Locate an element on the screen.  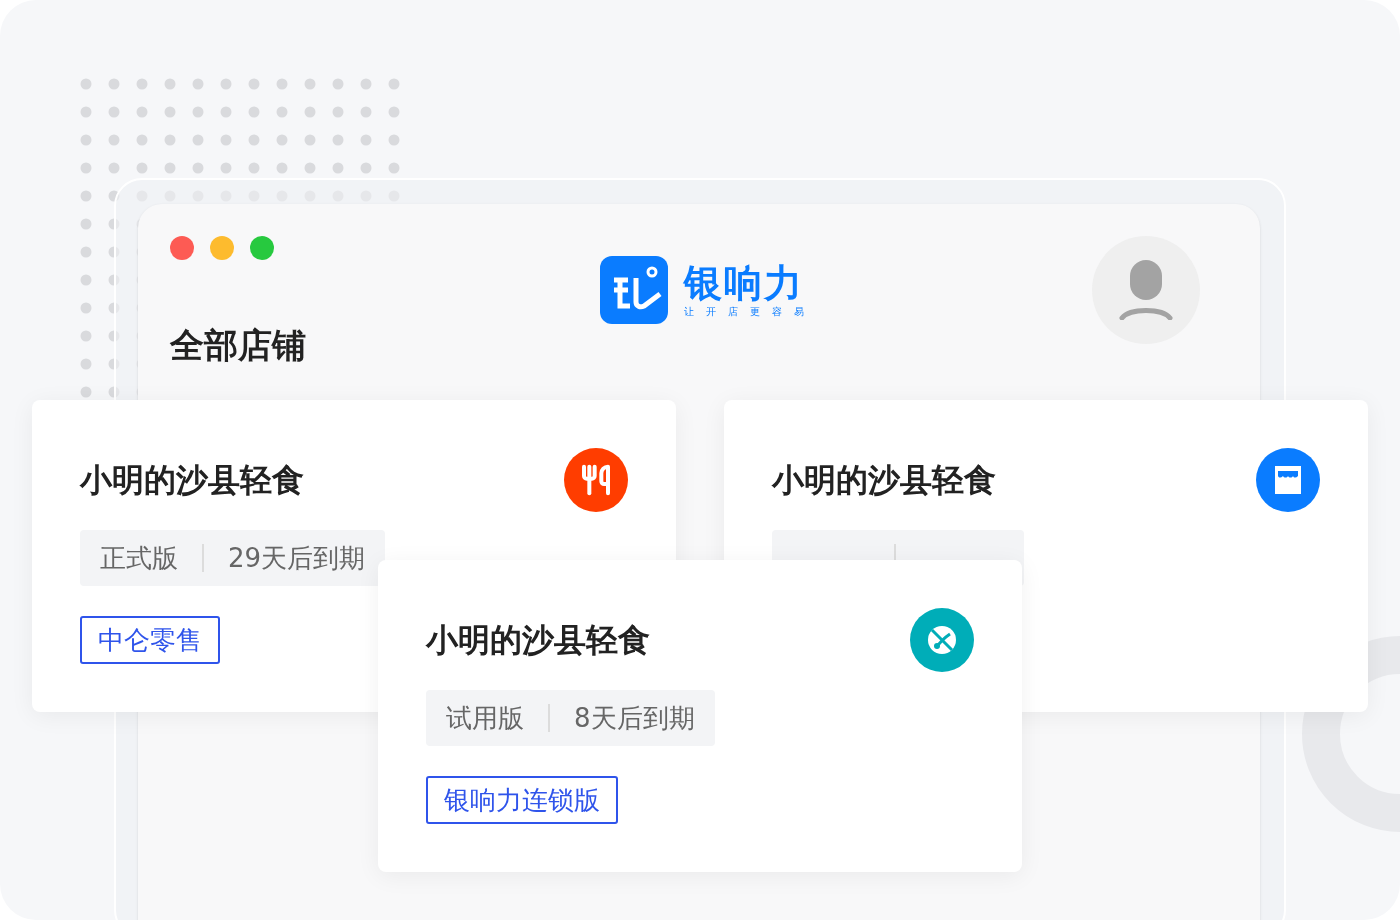
person-icon is located at coordinates (1146, 290).